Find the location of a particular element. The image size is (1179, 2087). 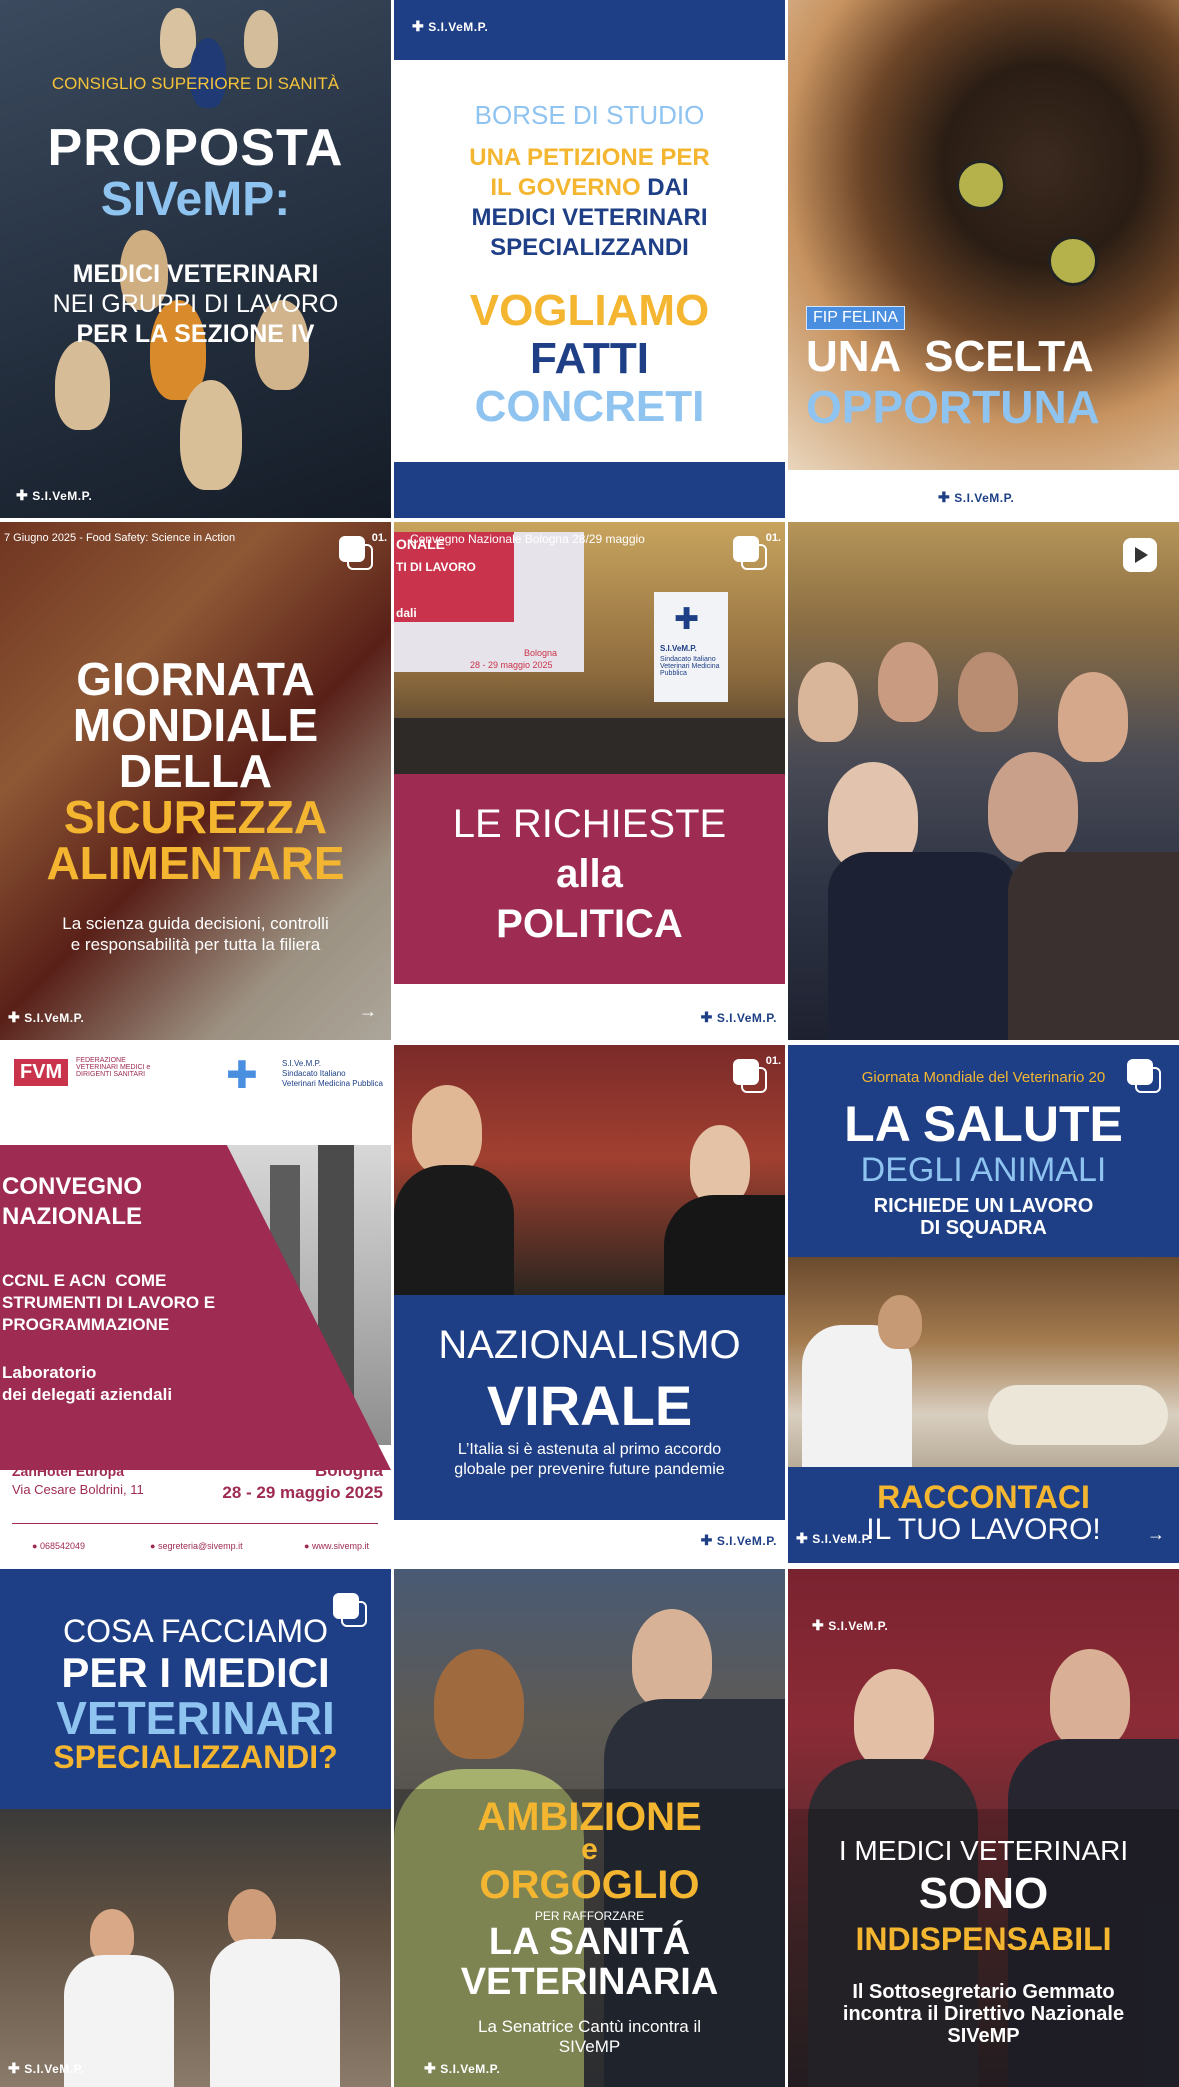

post-title: NAZIONALE is located at coordinates (72, 1216).